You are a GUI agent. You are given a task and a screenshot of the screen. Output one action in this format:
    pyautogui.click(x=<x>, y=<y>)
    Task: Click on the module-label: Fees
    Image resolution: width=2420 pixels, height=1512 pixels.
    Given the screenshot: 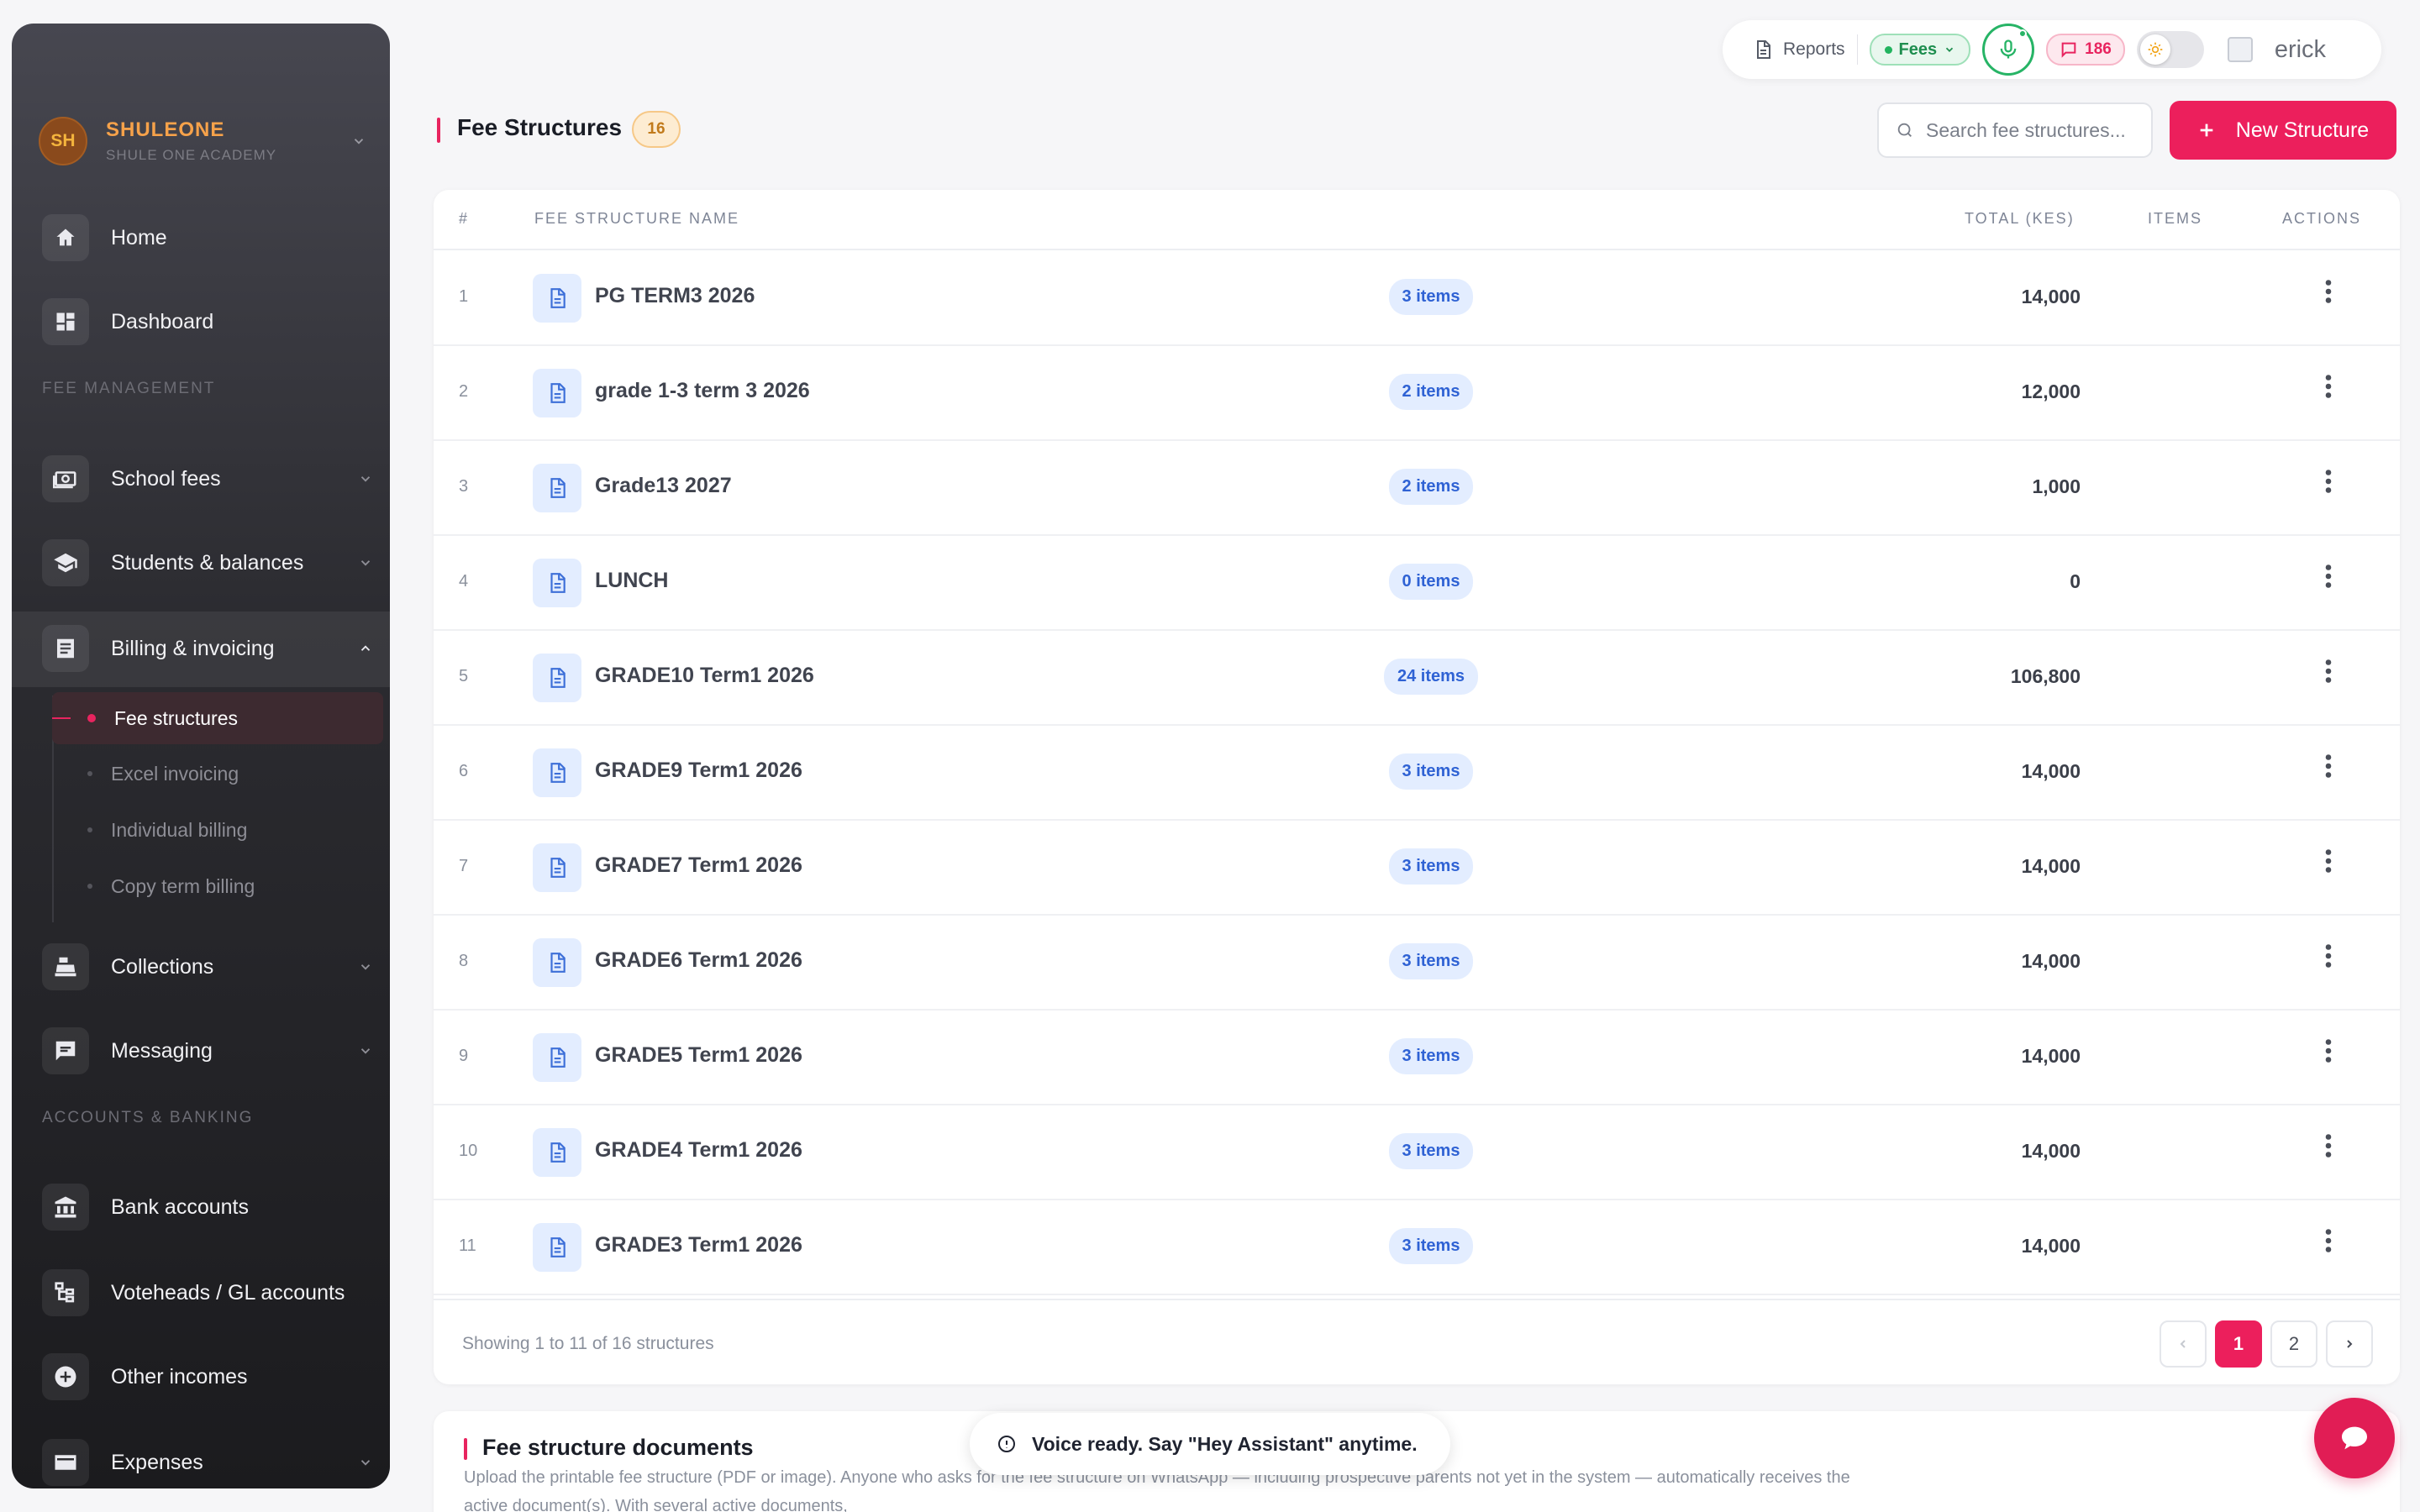 What is the action you would take?
    pyautogui.click(x=1918, y=49)
    